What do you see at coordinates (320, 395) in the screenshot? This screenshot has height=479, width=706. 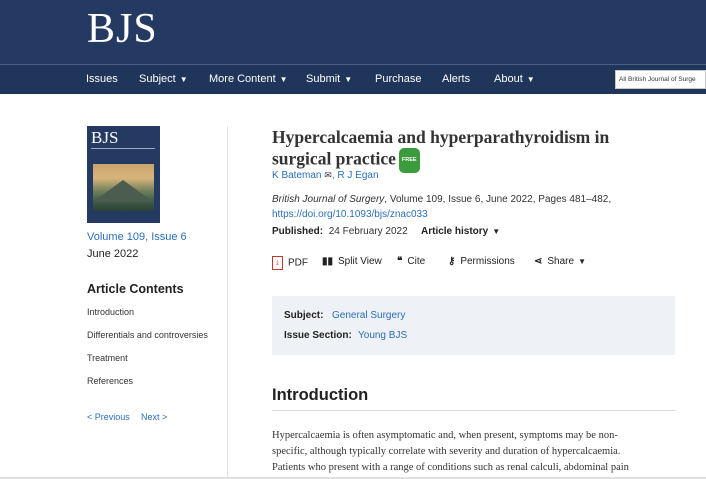 I see `section-heading-introduction: Introduction` at bounding box center [320, 395].